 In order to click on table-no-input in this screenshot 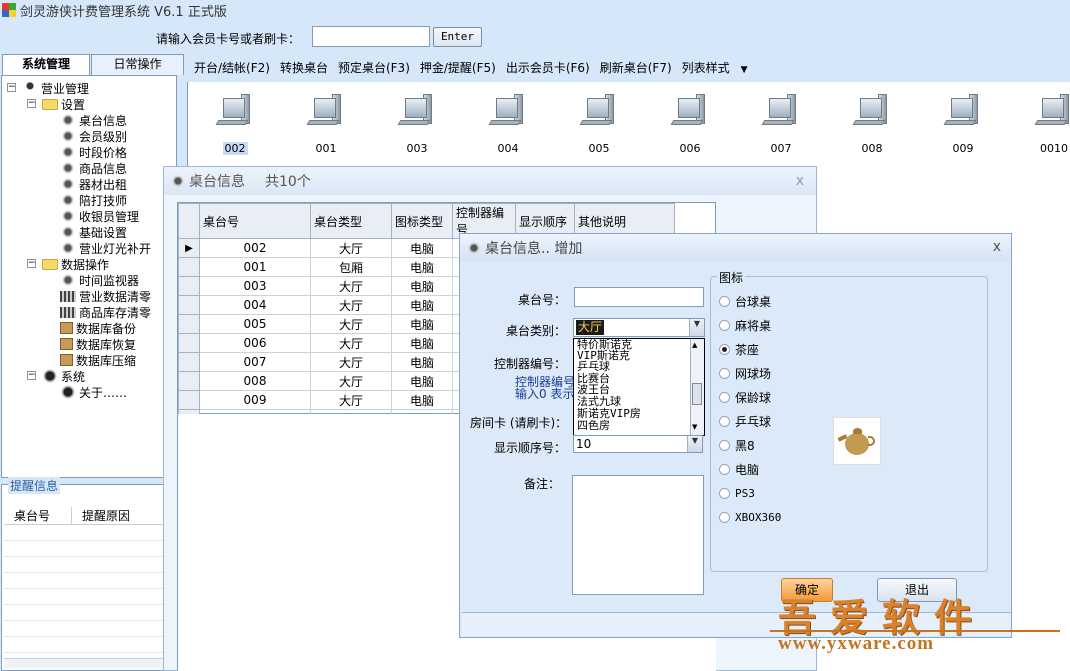, I will do `click(639, 297)`.